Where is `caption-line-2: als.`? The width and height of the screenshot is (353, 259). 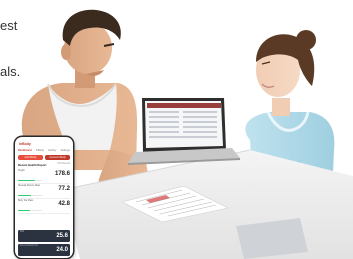
caption-line-2: als. is located at coordinates (10, 71).